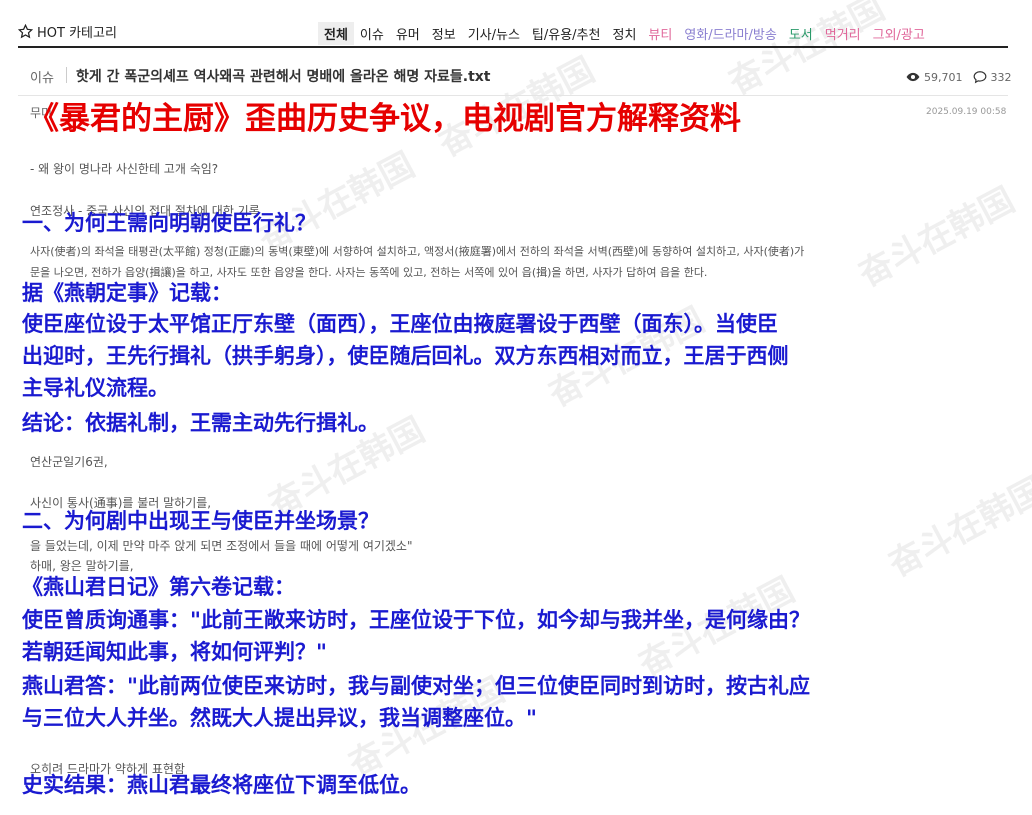 Image resolution: width=1032 pixels, height=815 pixels. I want to click on nav-tab: 먹거리, so click(843, 33).